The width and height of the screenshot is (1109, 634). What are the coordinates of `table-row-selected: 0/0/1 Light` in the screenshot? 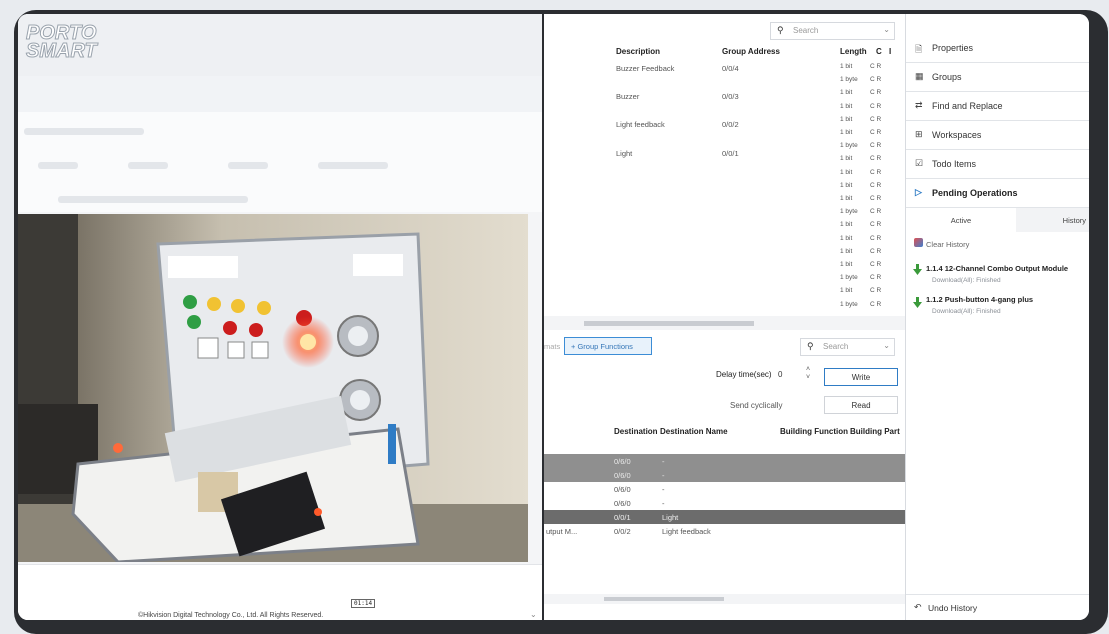 It's located at (724, 517).